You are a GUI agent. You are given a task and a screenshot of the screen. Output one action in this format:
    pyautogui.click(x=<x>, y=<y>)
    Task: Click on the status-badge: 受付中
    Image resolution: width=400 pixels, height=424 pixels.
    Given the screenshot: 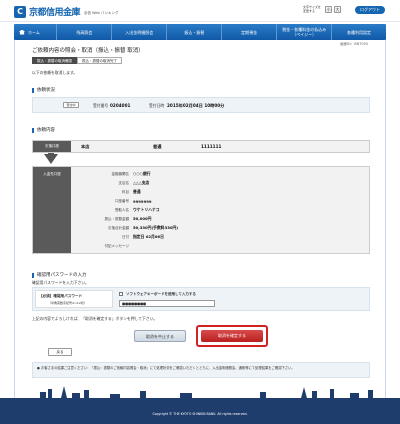 What is the action you would take?
    pyautogui.click(x=71, y=105)
    